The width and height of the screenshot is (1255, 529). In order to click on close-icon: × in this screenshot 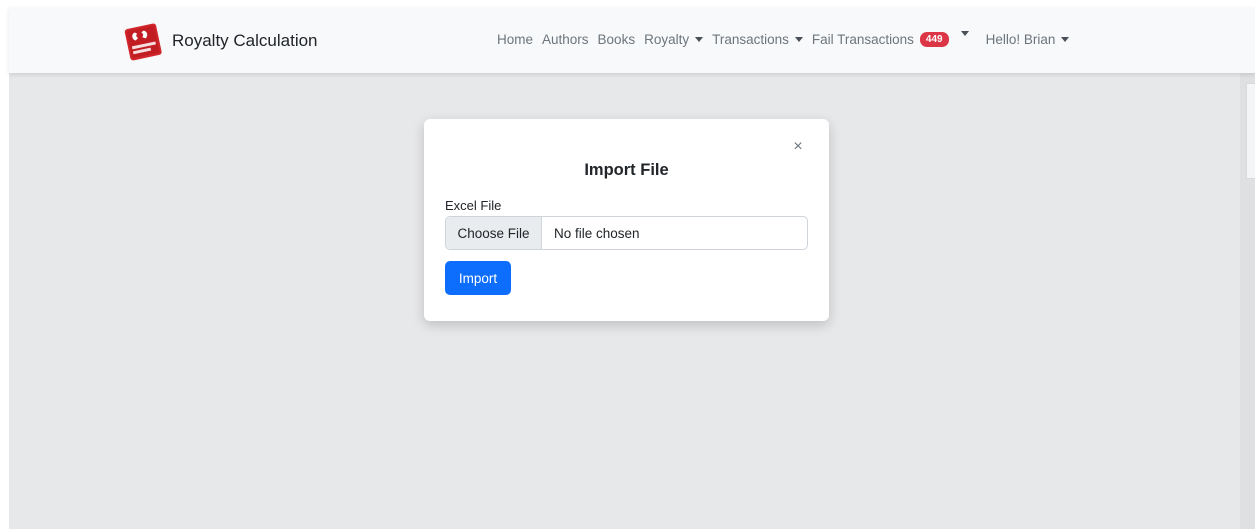, I will do `click(798, 147)`.